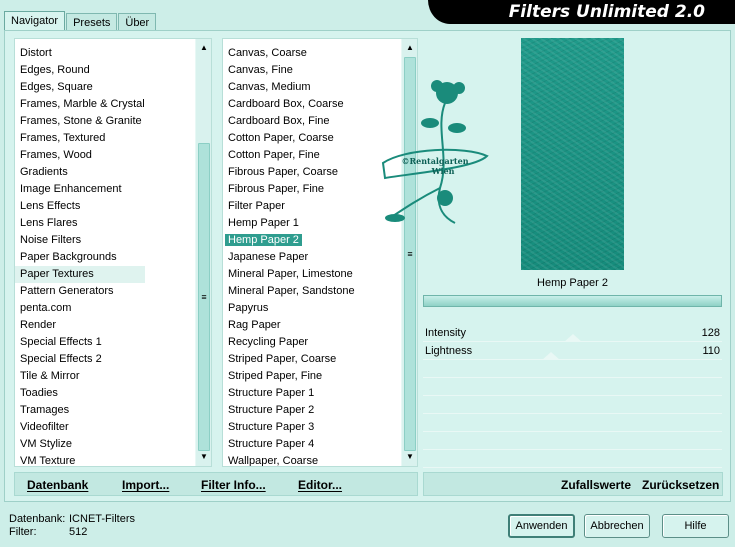 This screenshot has width=735, height=547. What do you see at coordinates (289, 410) in the screenshot?
I see `list-item: Structure Paper 2` at bounding box center [289, 410].